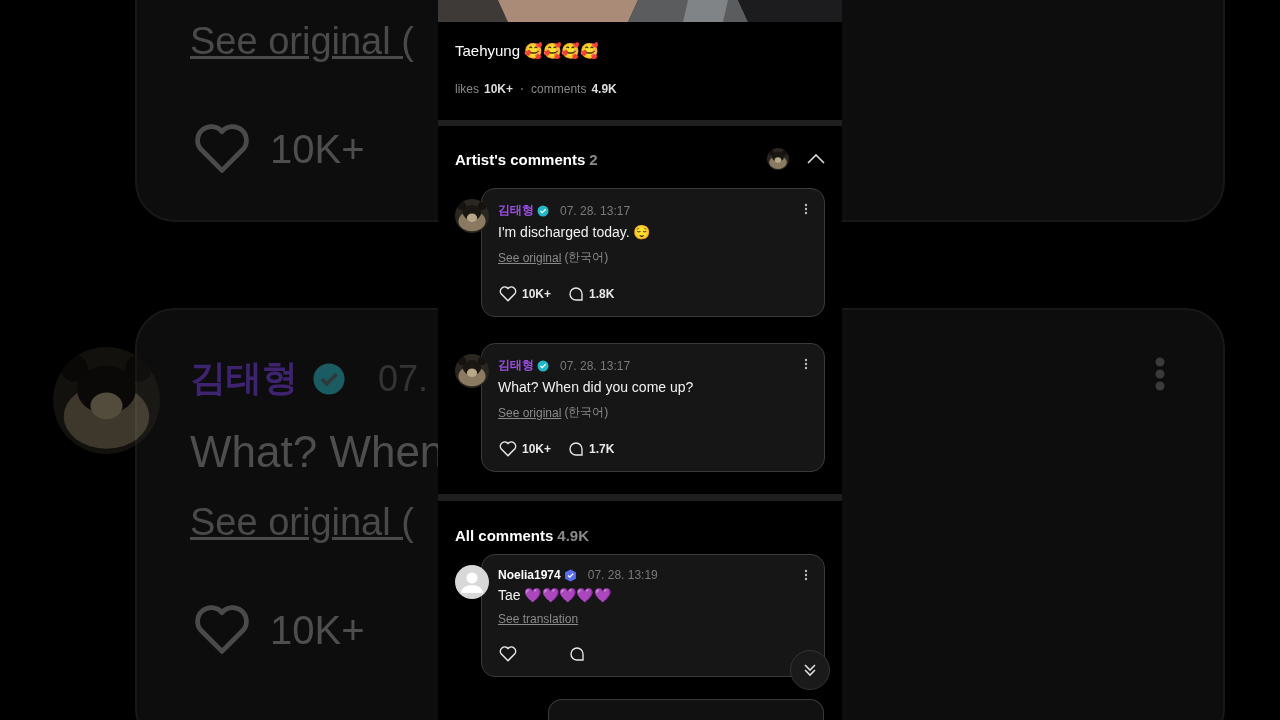 The height and width of the screenshot is (720, 1280). I want to click on collapse-button, so click(816, 159).